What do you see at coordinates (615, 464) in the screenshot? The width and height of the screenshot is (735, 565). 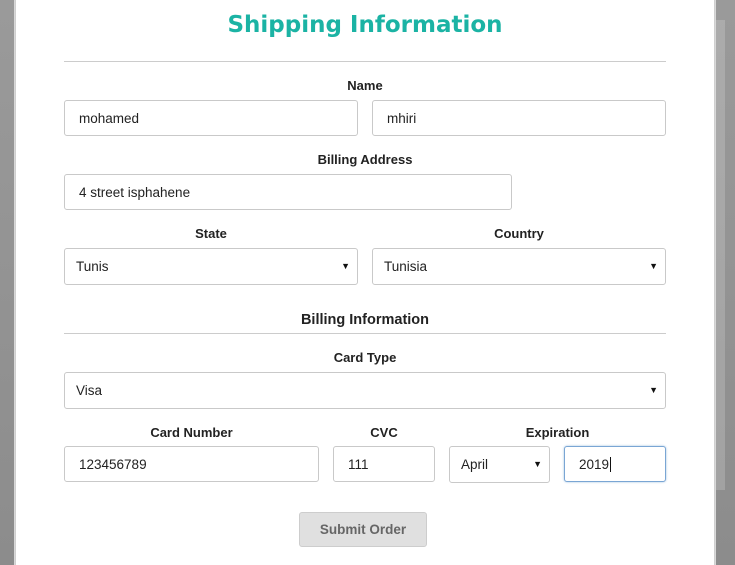 I see `expiration-year-input: 2019` at bounding box center [615, 464].